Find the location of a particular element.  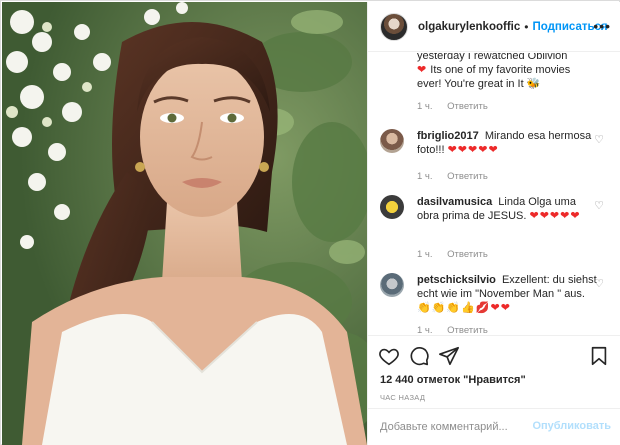

bee-emoji-icon: 🐝 is located at coordinates (533, 84).